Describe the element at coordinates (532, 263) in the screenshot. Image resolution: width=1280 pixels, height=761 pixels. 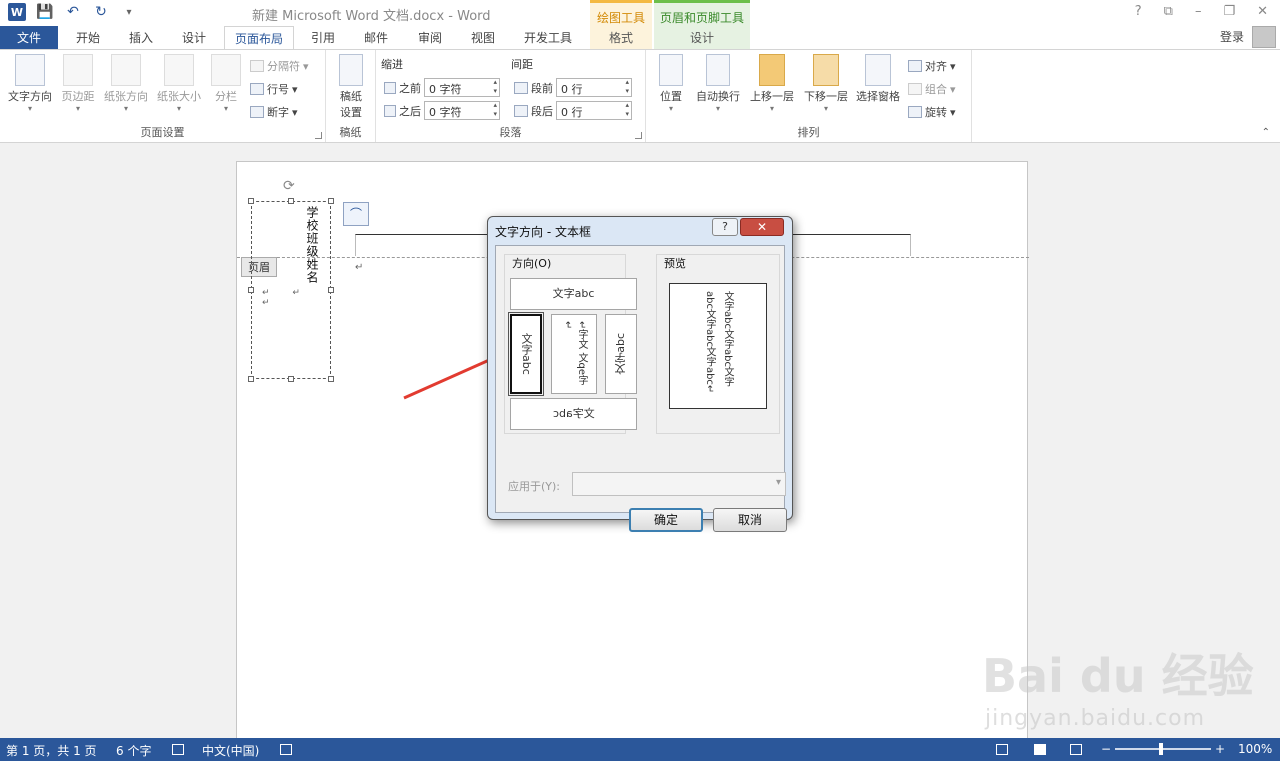
I see `orientation-legend: 方向(O)` at that location.